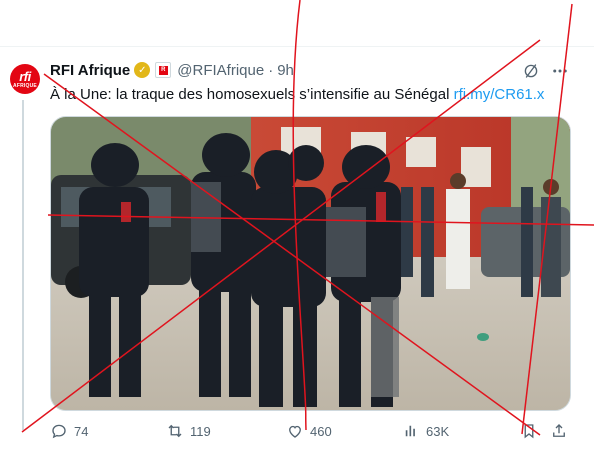 This screenshot has height=458, width=594. I want to click on tweet-link: rfi.my/CR61.x, so click(499, 94).